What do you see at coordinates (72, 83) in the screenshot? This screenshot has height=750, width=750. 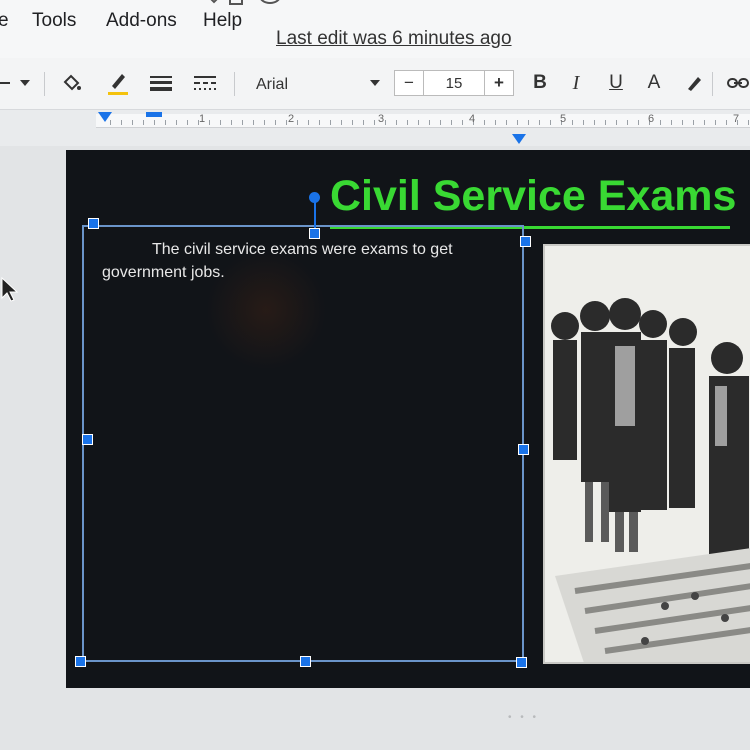 I see `paint-bucket-icon` at bounding box center [72, 83].